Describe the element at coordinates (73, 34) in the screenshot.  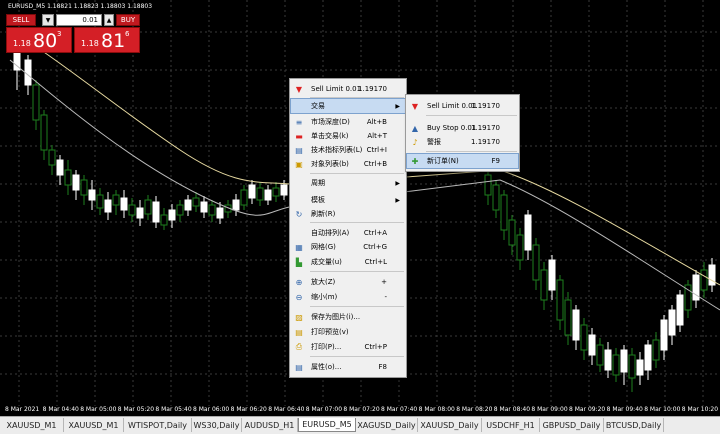
I see `one-click-trading-panel: SELL ▼ 0.01 ▲ BUY 1.18 80 3 1.18 81 6` at that location.